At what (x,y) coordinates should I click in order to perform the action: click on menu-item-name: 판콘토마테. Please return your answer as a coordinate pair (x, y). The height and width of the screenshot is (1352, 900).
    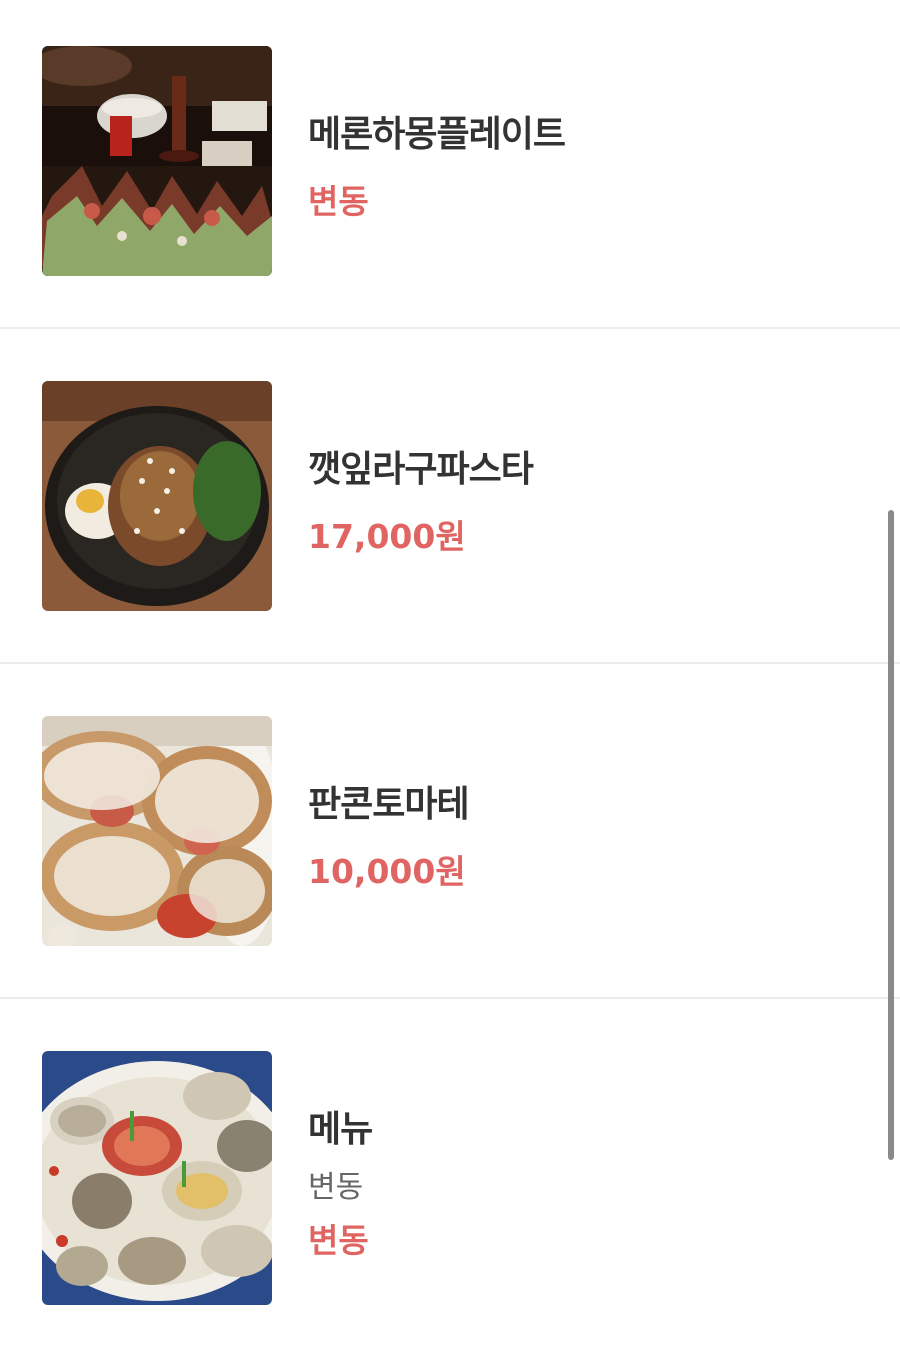
    Looking at the image, I should click on (389, 804).